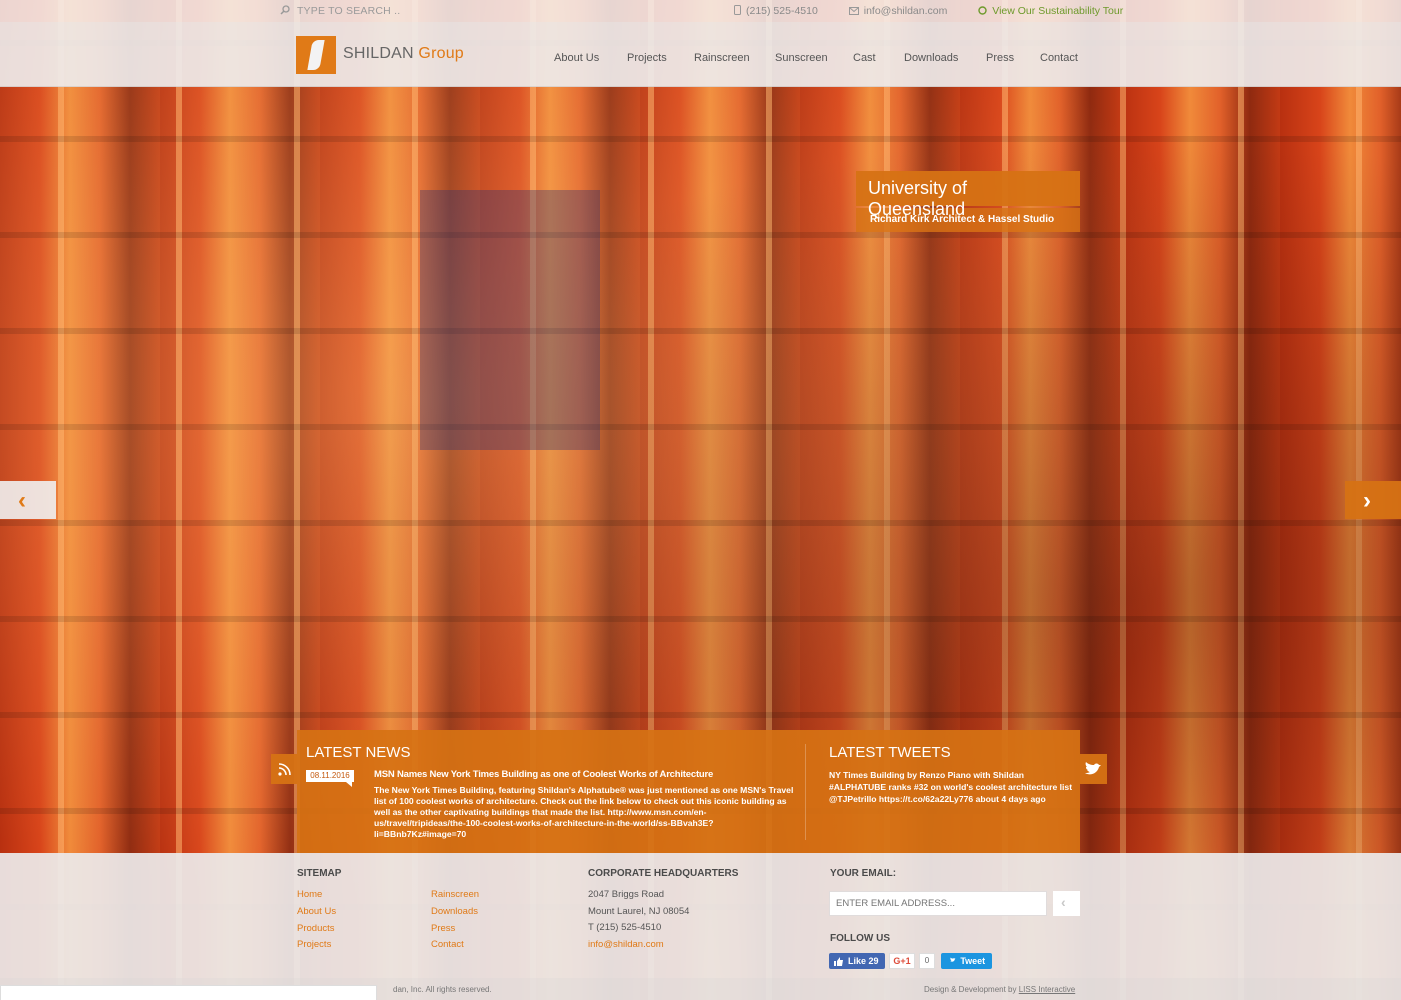 The image size is (1401, 1000). I want to click on site-logo: SHILDAN Group, so click(381, 55).